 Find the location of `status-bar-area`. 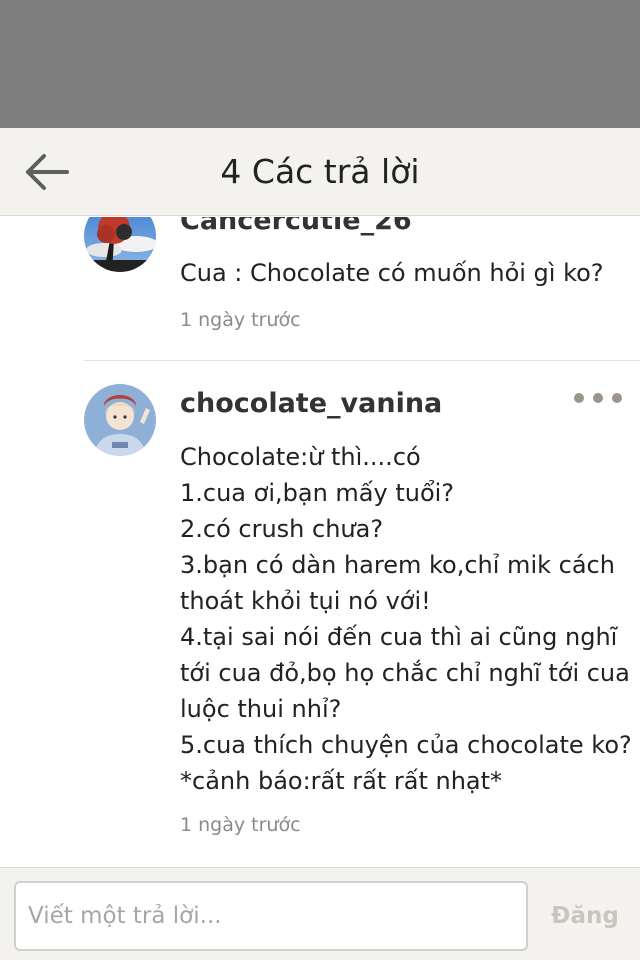

status-bar-area is located at coordinates (320, 64).